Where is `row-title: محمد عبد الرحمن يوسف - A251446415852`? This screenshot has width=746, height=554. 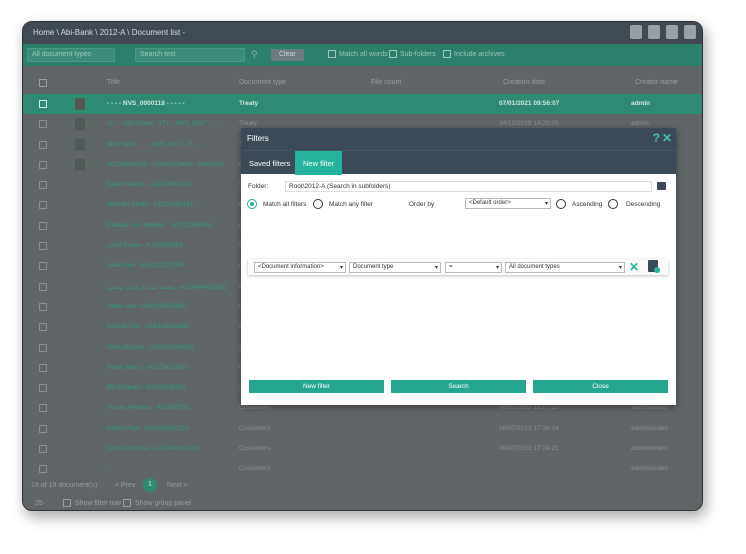 row-title: محمد عبد الرحمن يوسف - A251446415852 is located at coordinates (167, 287).